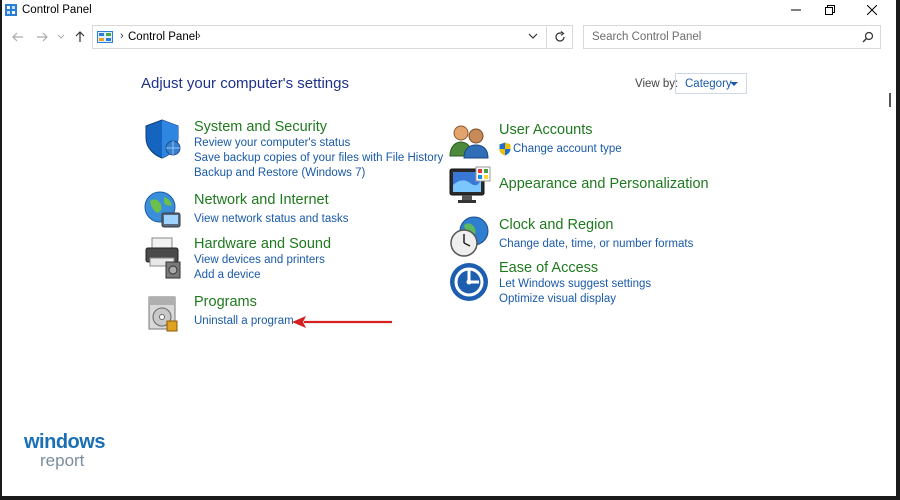 The height and width of the screenshot is (500, 900). I want to click on category-user-accounts: User Accounts, so click(546, 130).